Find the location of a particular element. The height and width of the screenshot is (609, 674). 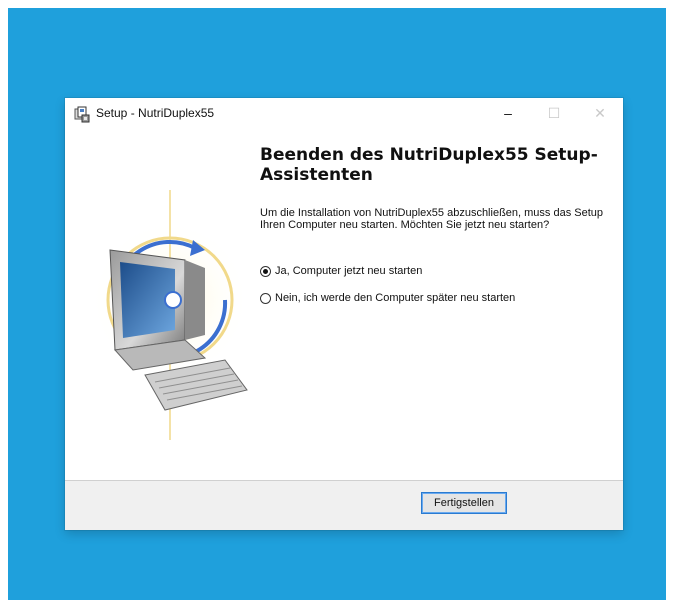

option-label: Ja, Computer jetzt neu starten is located at coordinates (349, 271).